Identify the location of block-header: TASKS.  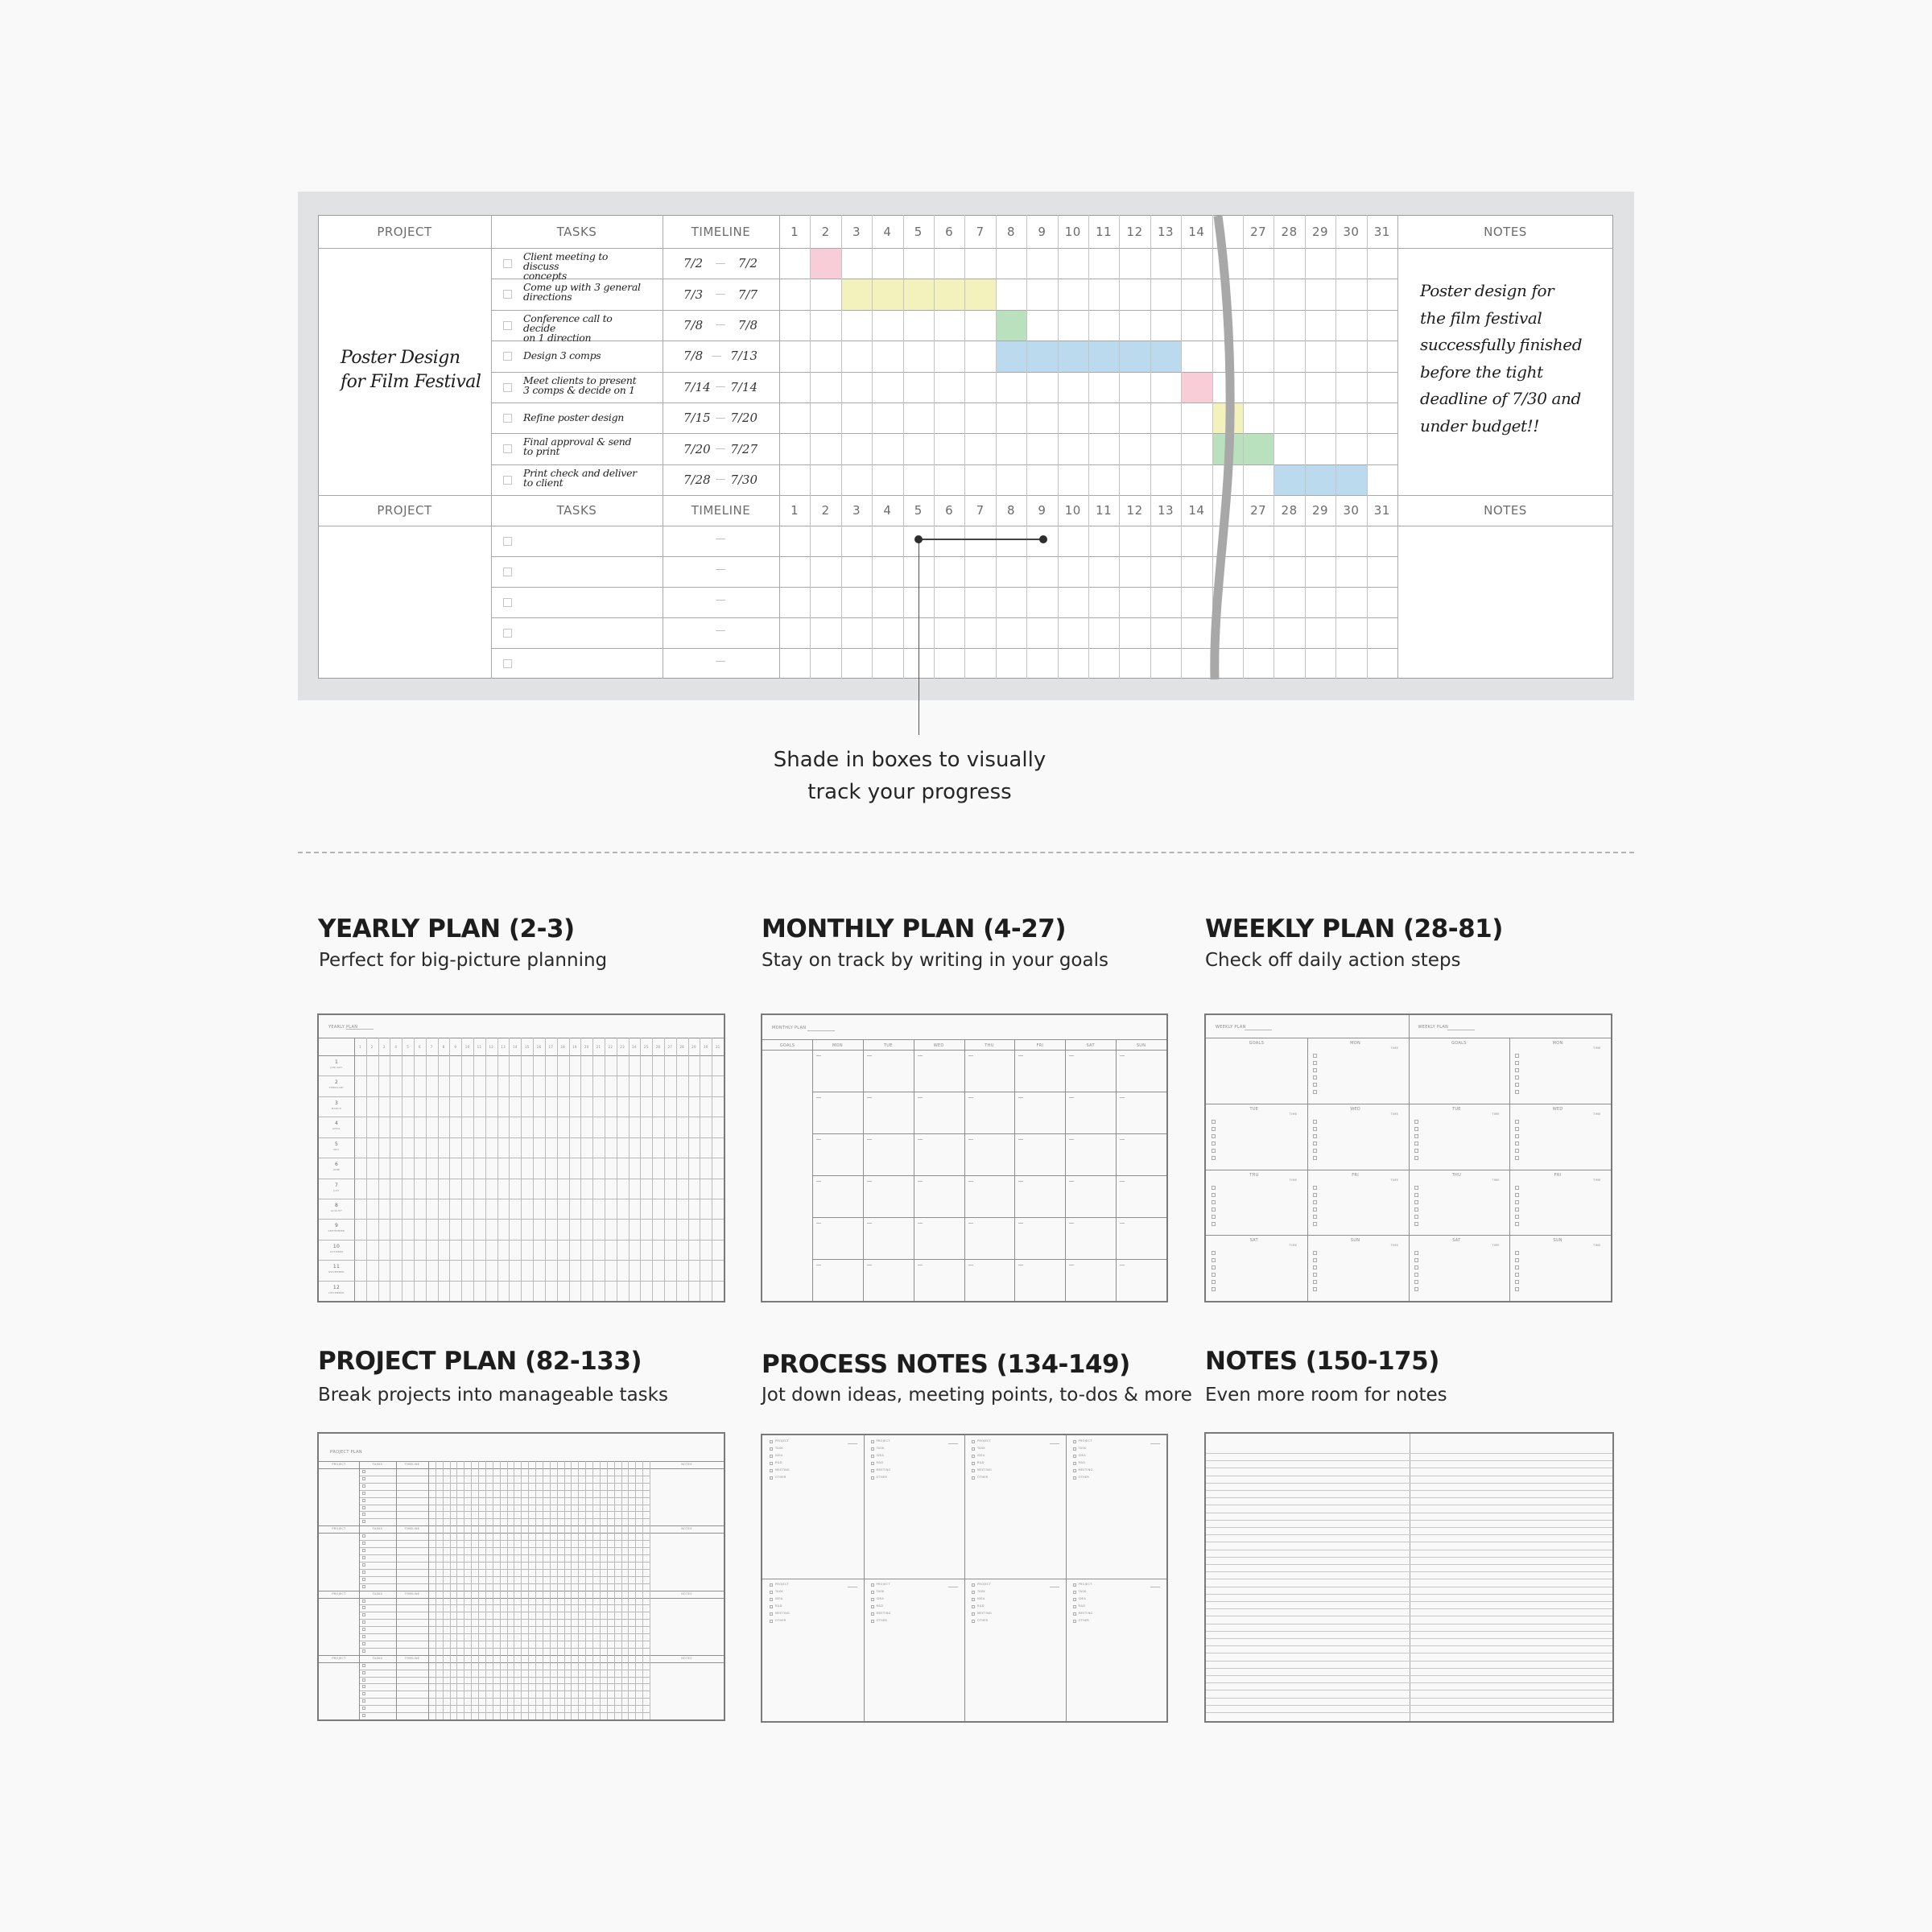
(377, 1658).